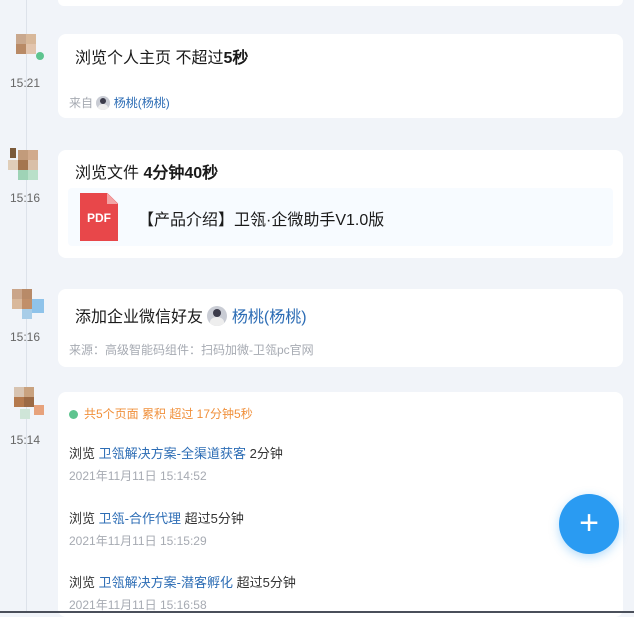 This screenshot has width=634, height=617. I want to click on file-attachment: PDF 【产品介绍】卫瓴·企微助手V1.0版, so click(340, 217).